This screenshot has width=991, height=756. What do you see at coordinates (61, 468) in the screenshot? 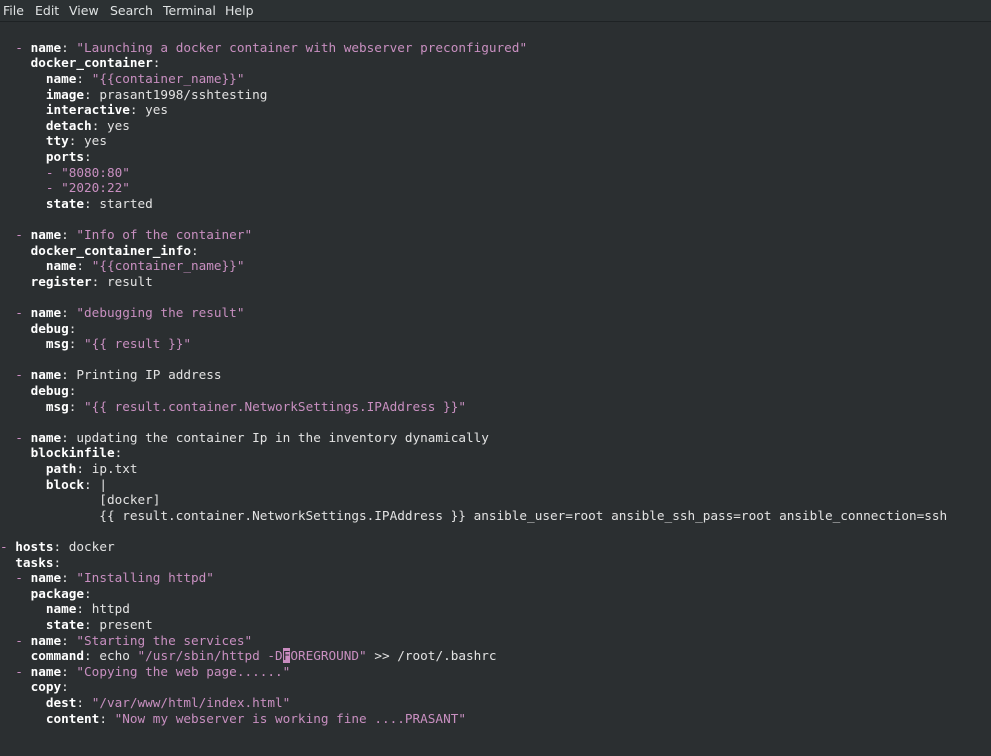
I see `code-token: path` at bounding box center [61, 468].